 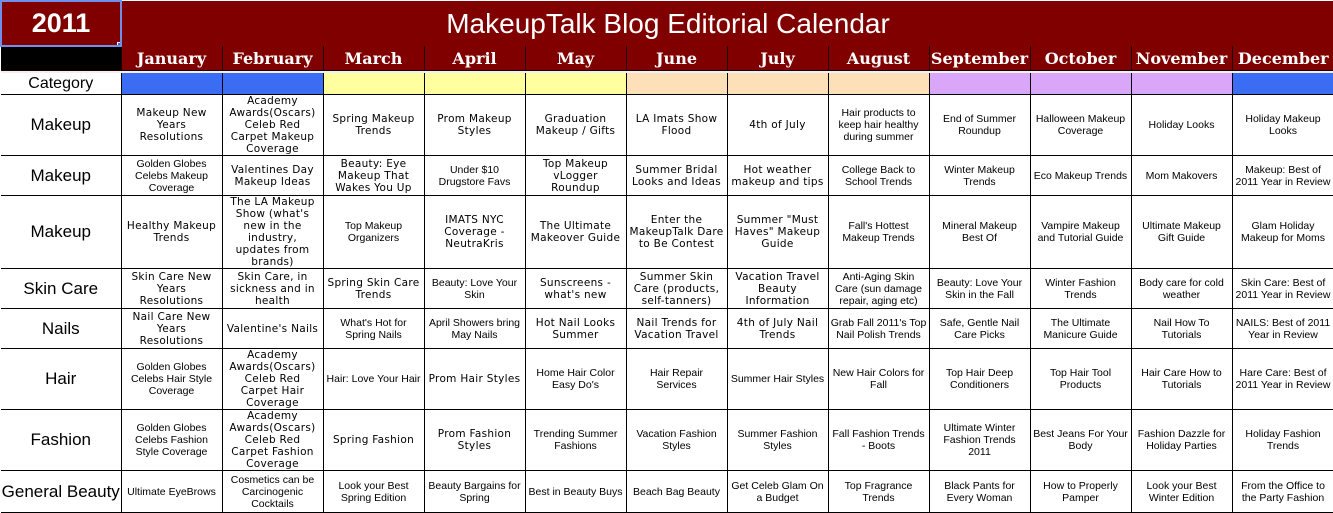 What do you see at coordinates (272, 175) in the screenshot?
I see `calendar-cell: Valentines Day Makeup Ideas` at bounding box center [272, 175].